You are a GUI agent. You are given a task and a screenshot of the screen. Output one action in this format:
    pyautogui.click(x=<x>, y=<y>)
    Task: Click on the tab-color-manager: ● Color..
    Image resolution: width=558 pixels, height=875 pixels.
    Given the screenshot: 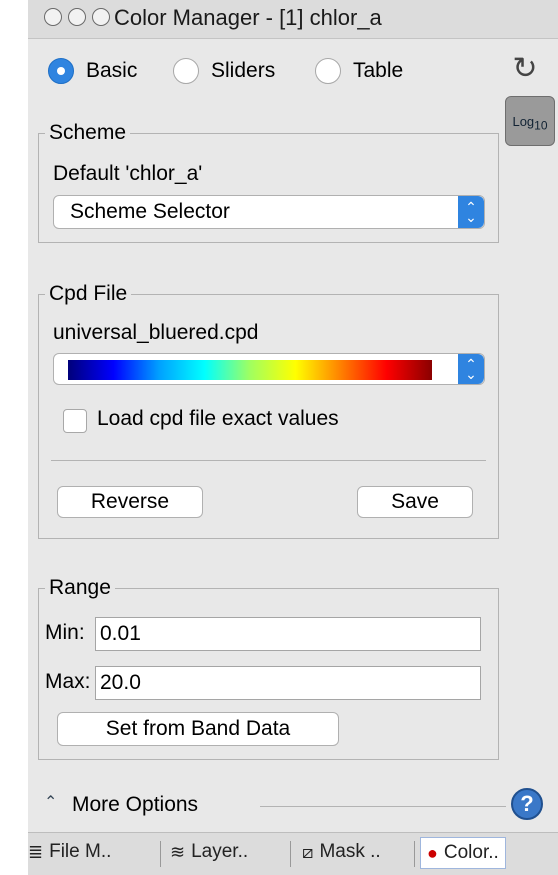 What is the action you would take?
    pyautogui.click(x=463, y=853)
    